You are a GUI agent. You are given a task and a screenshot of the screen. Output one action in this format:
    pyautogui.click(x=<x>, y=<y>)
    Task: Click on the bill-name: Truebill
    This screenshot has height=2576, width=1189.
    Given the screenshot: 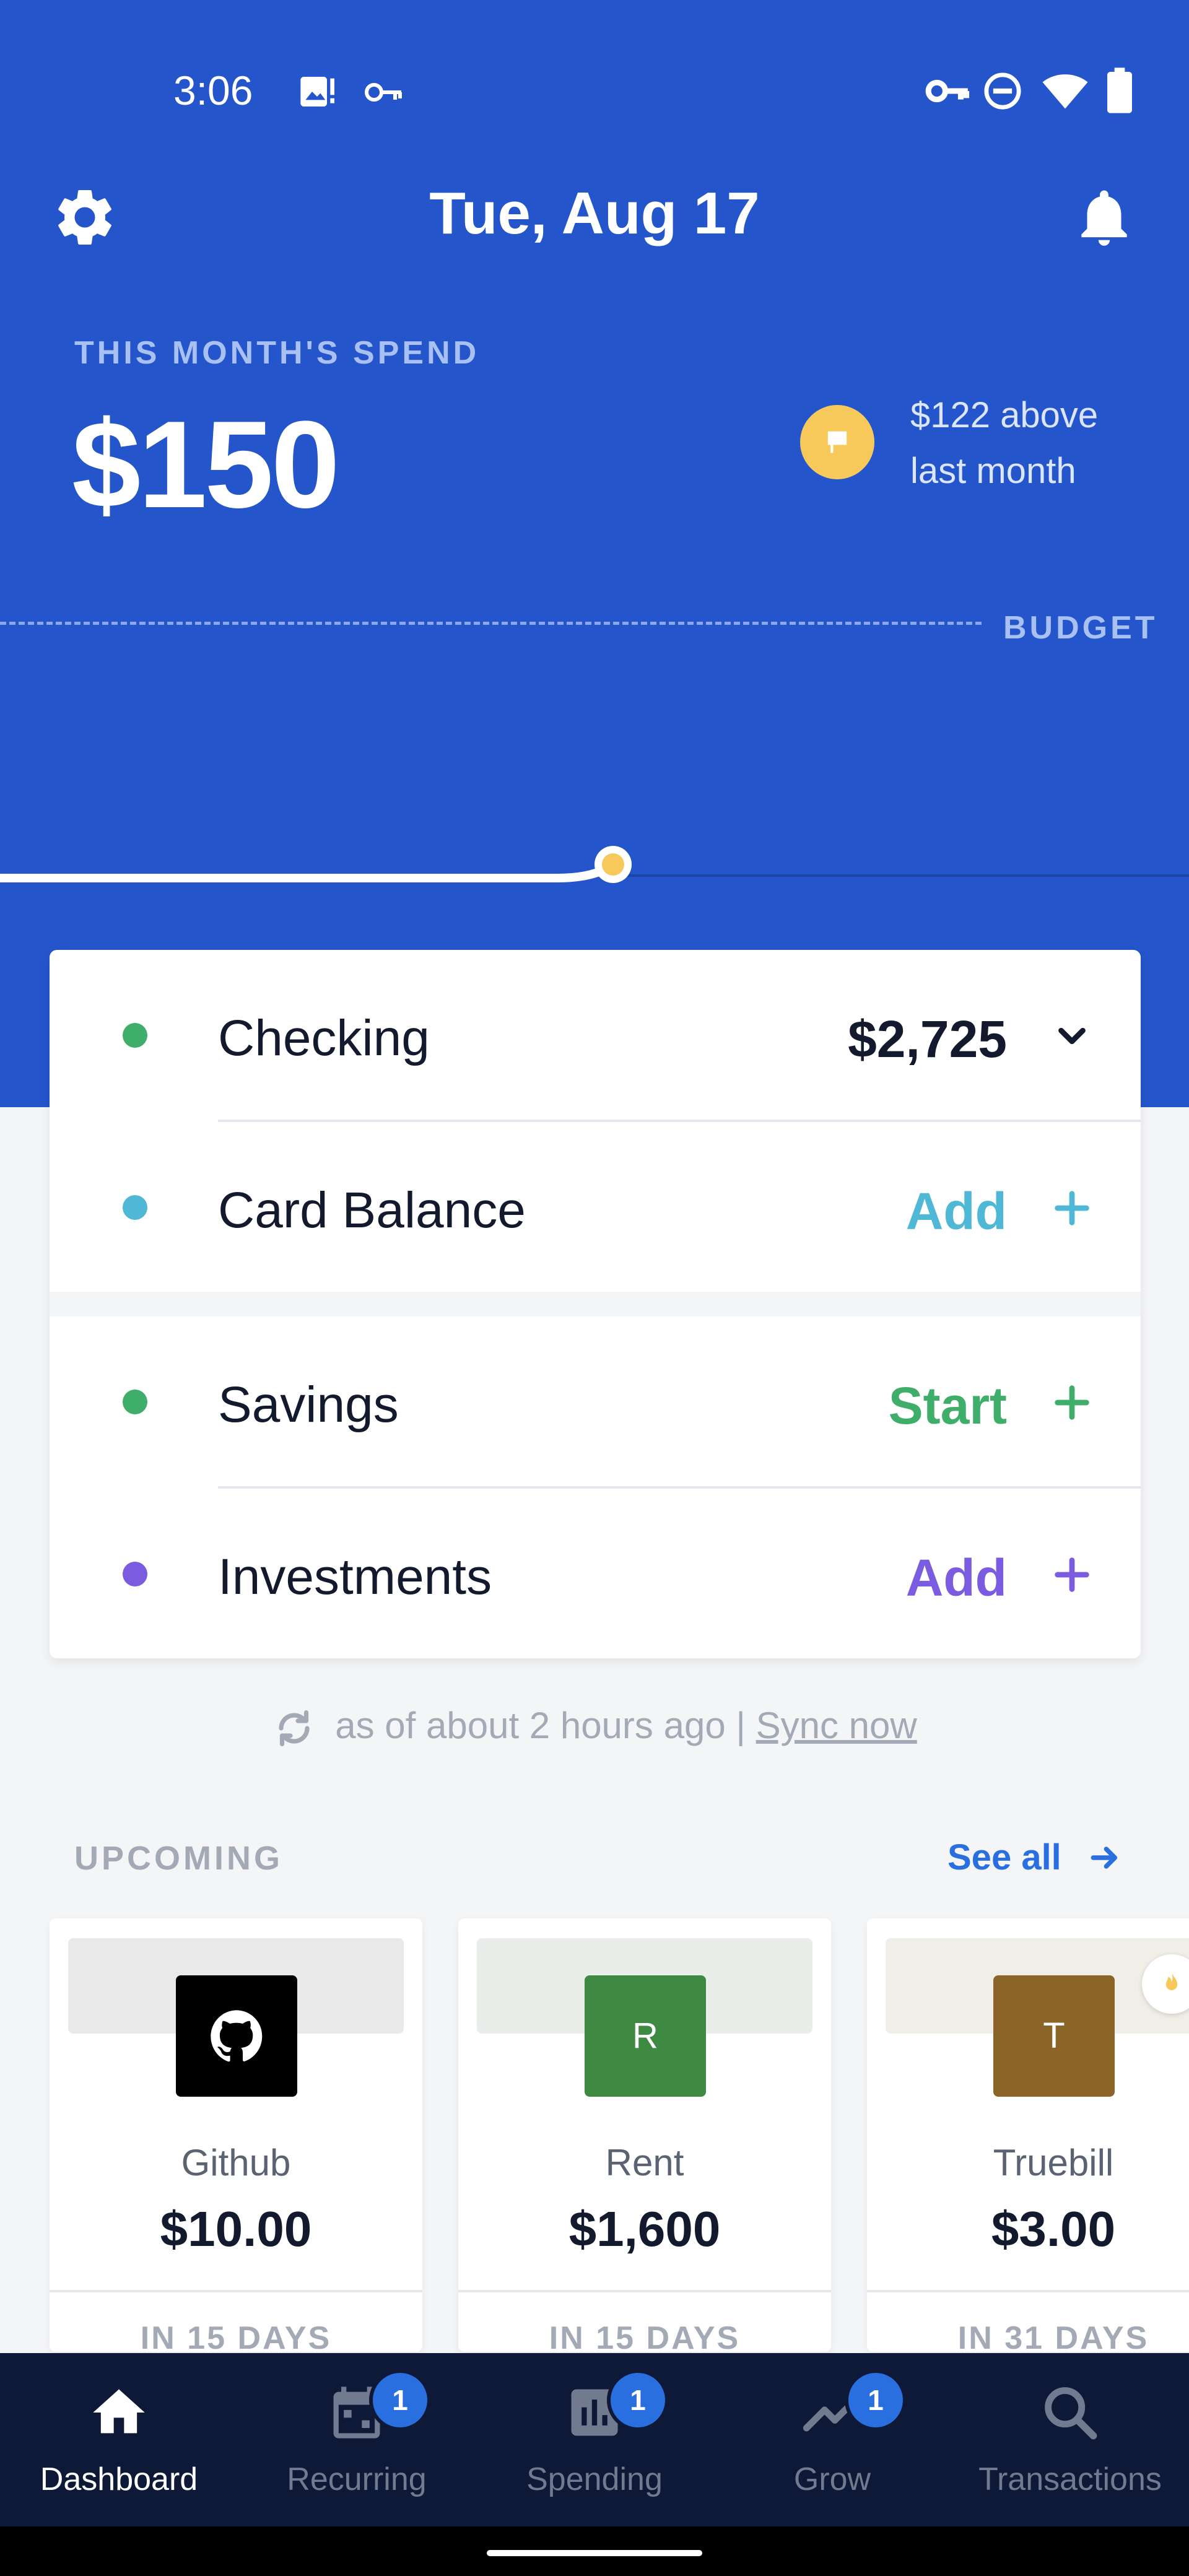 What is the action you would take?
    pyautogui.click(x=1053, y=2162)
    